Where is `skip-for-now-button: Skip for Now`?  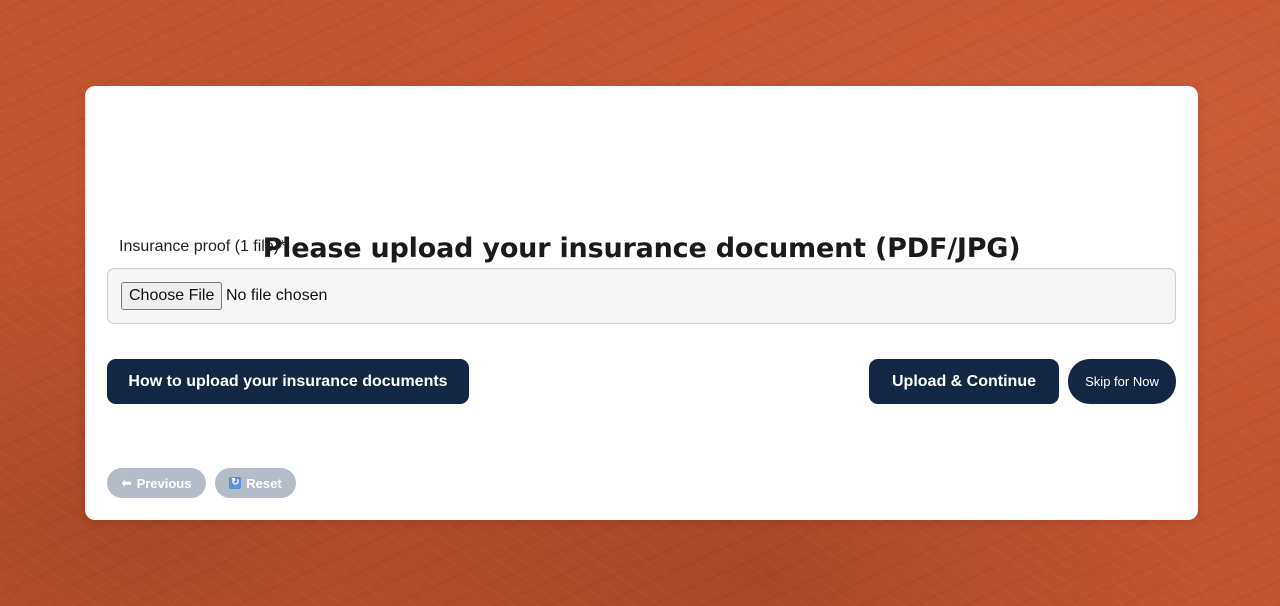
skip-for-now-button: Skip for Now is located at coordinates (1122, 381).